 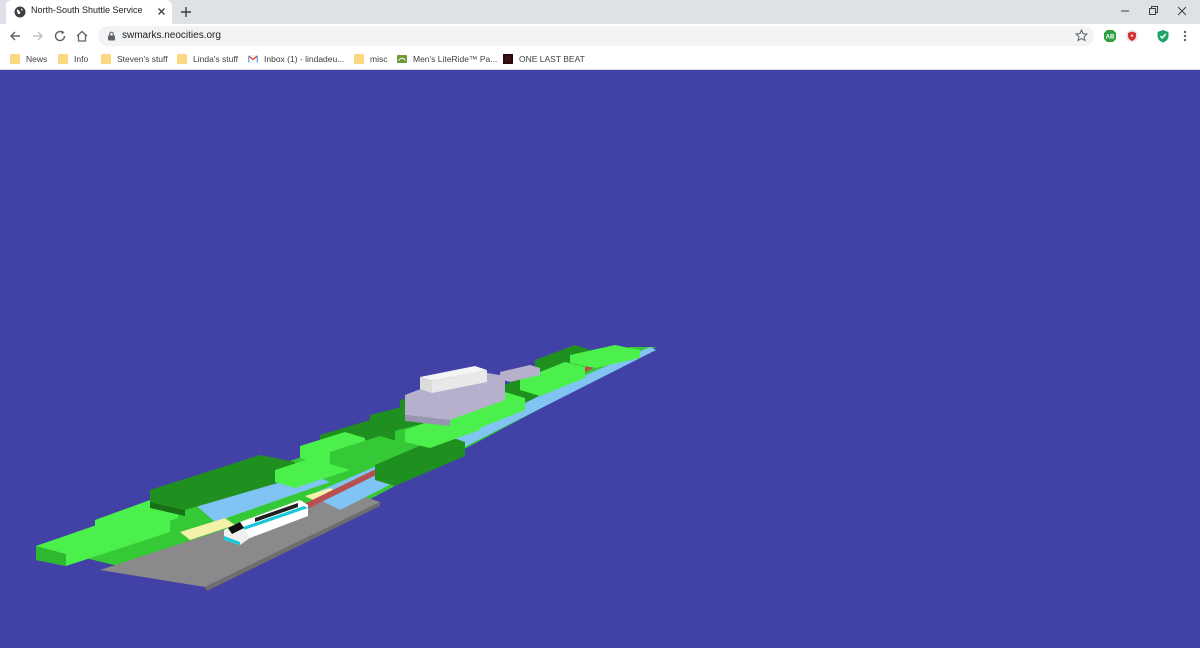 What do you see at coordinates (60, 36) in the screenshot?
I see `reload-icon` at bounding box center [60, 36].